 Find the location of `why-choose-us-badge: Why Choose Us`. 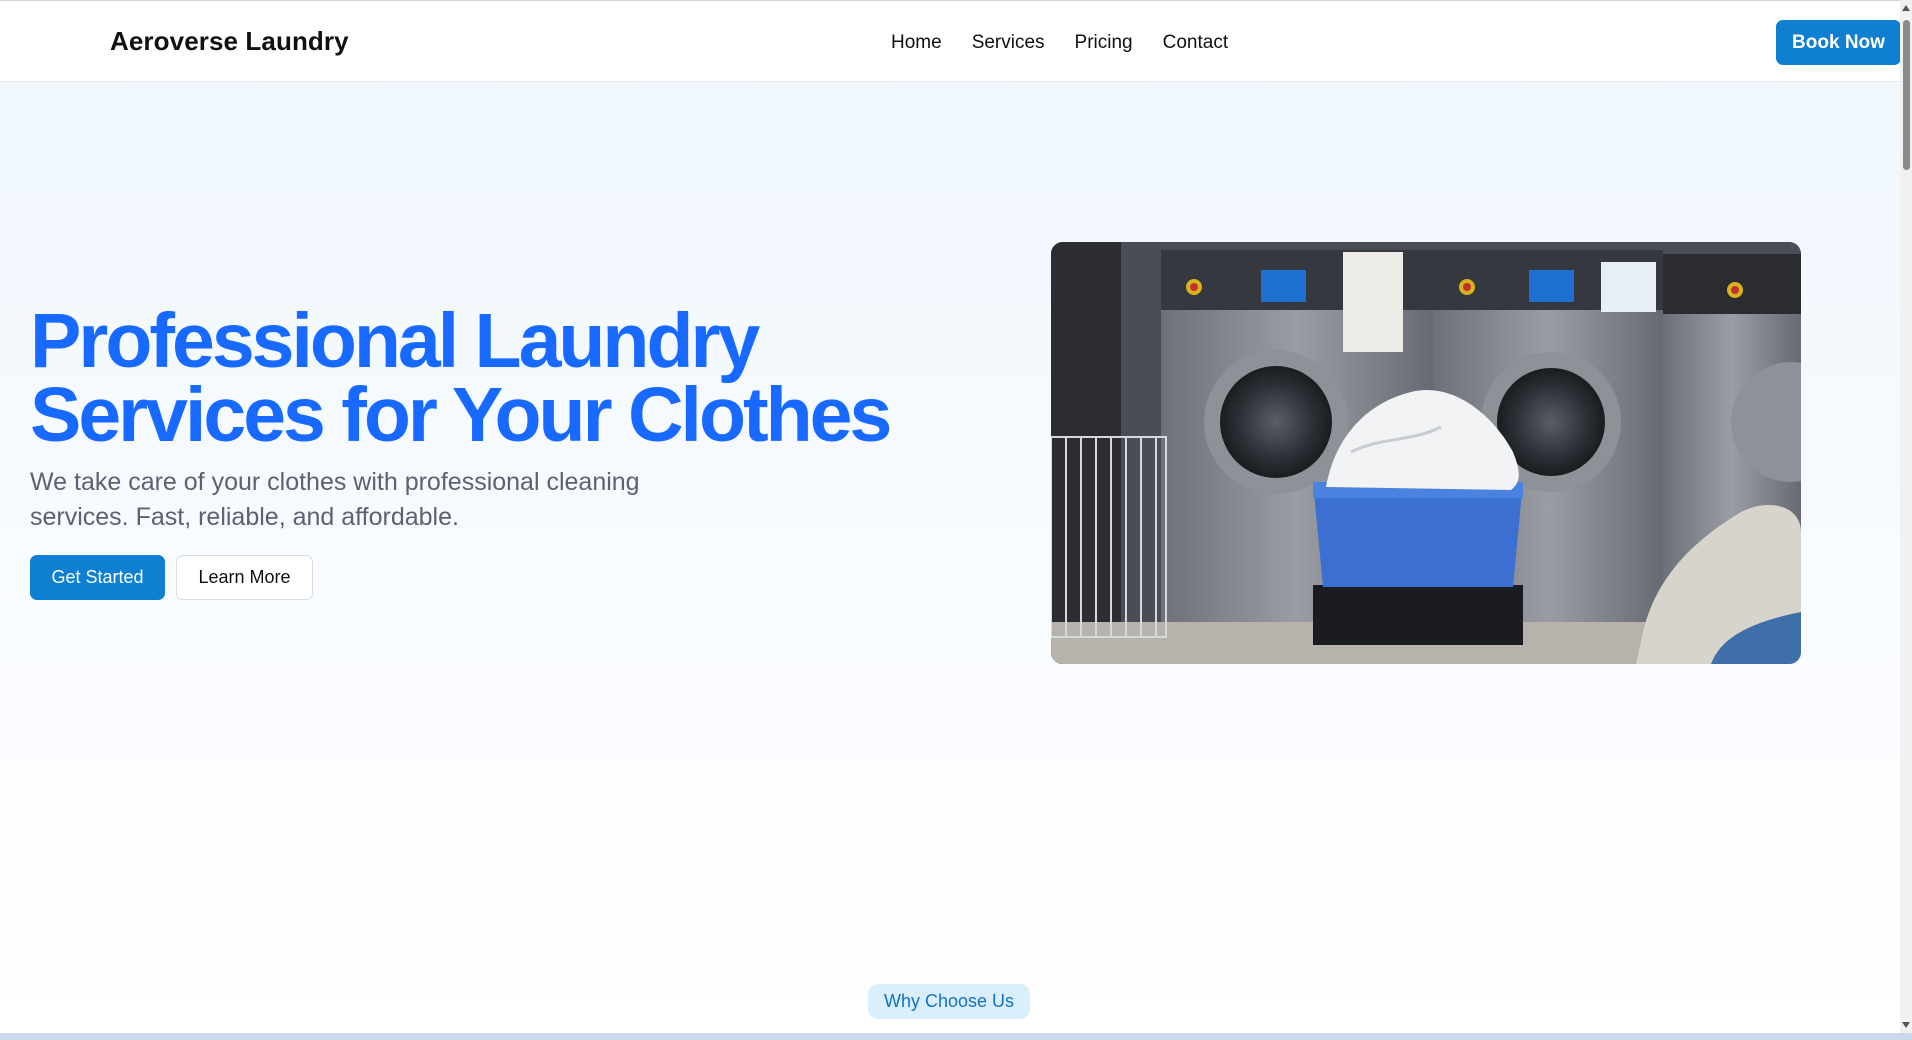

why-choose-us-badge: Why Choose Us is located at coordinates (949, 1001).